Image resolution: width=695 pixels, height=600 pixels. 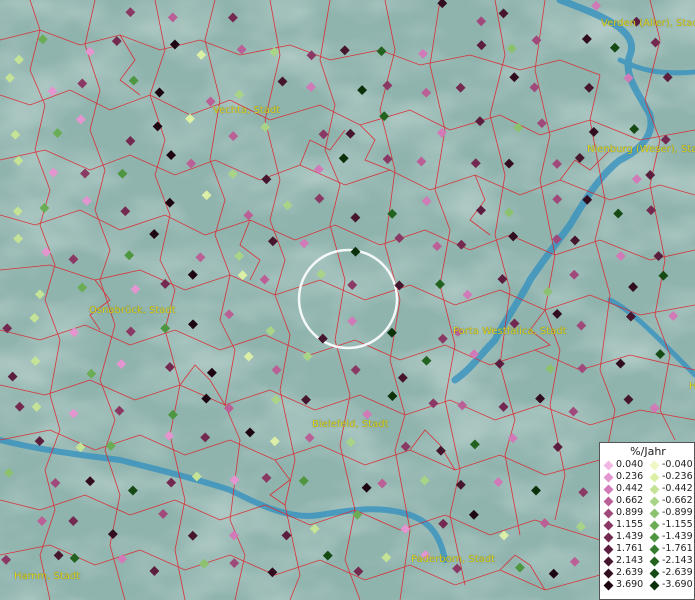 I want to click on legend-value: -1.439, so click(x=677, y=536).